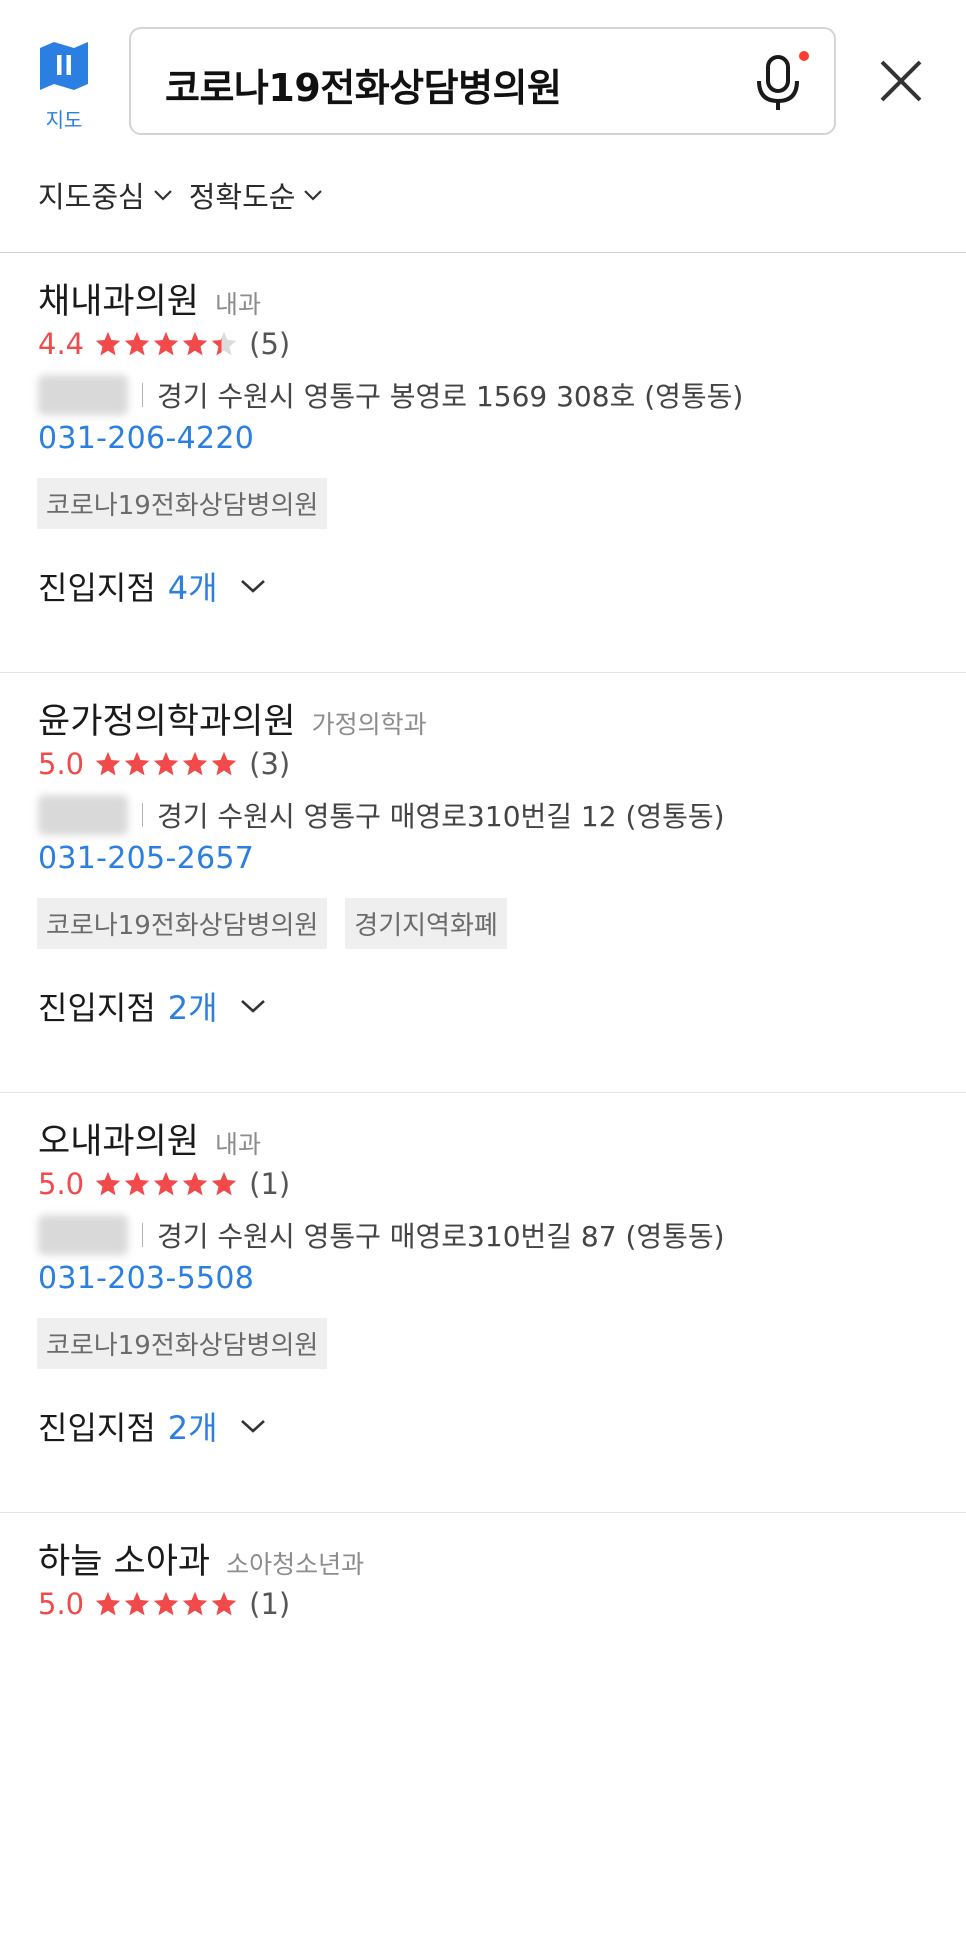 Image resolution: width=966 pixels, height=1933 pixels. I want to click on rating: 5.0 (3), so click(164, 764).